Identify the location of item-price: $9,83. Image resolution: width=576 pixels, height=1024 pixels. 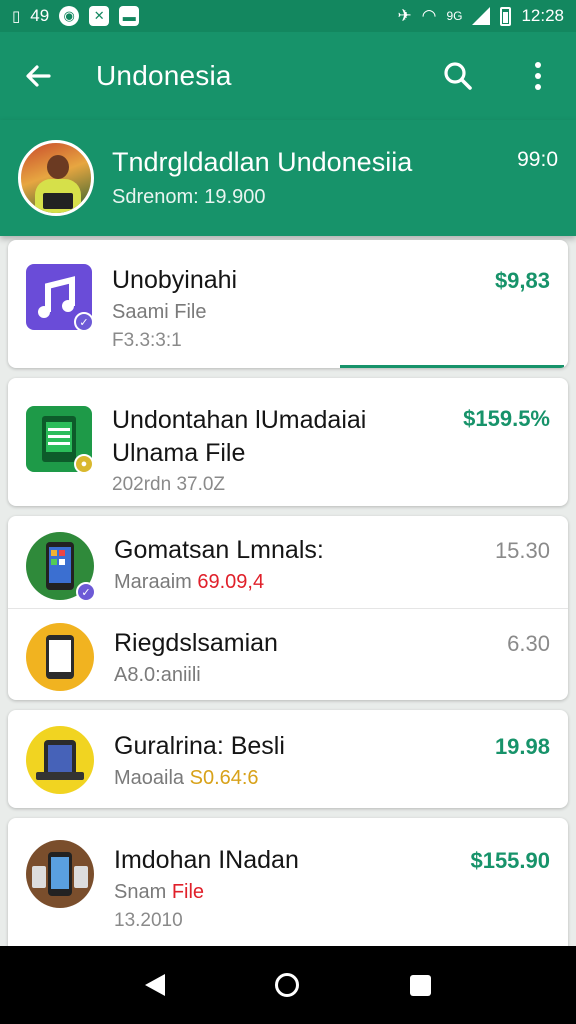
(522, 280).